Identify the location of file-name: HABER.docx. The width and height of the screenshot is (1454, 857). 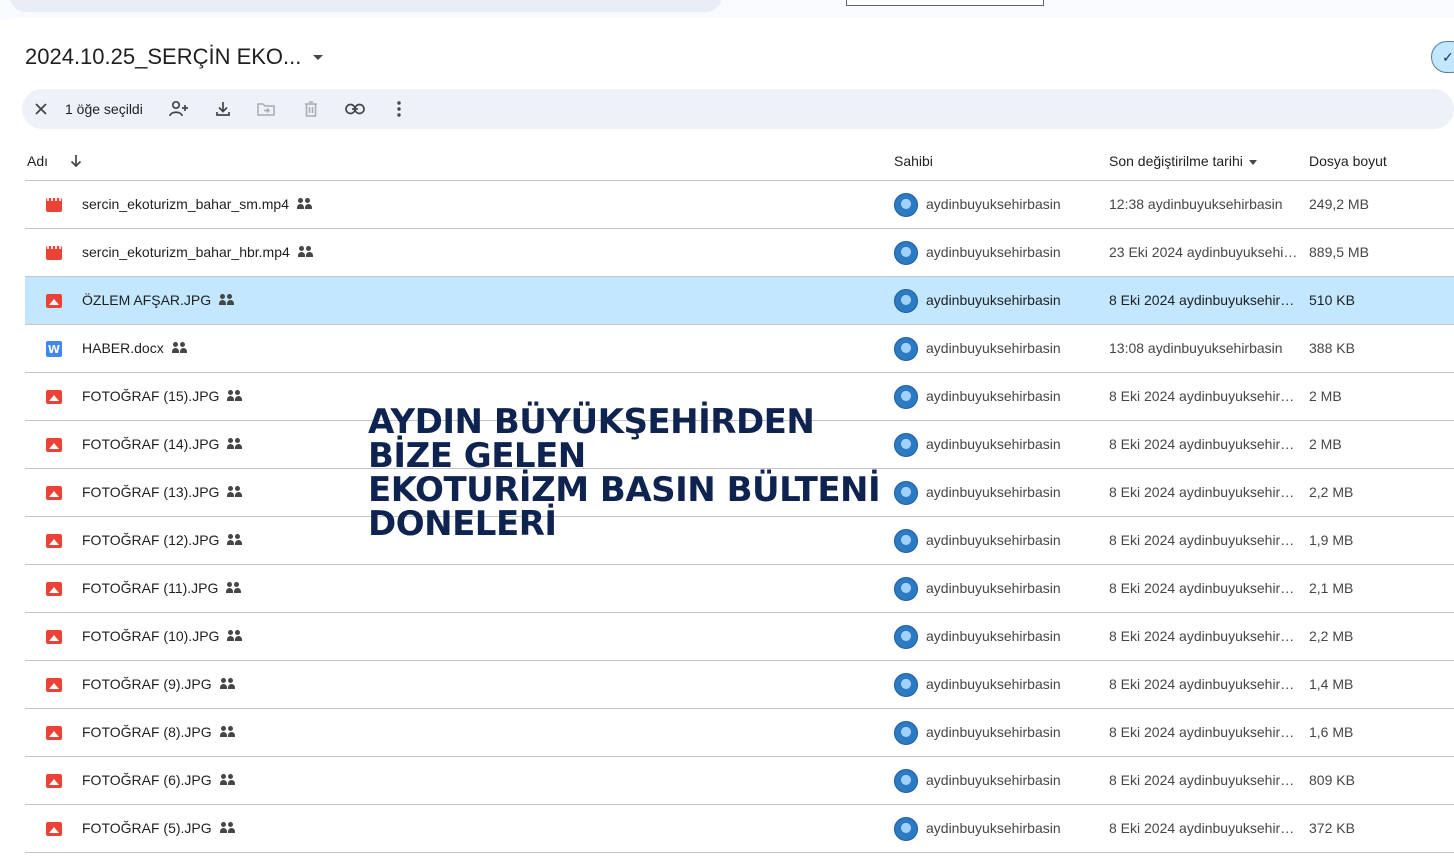
(135, 348).